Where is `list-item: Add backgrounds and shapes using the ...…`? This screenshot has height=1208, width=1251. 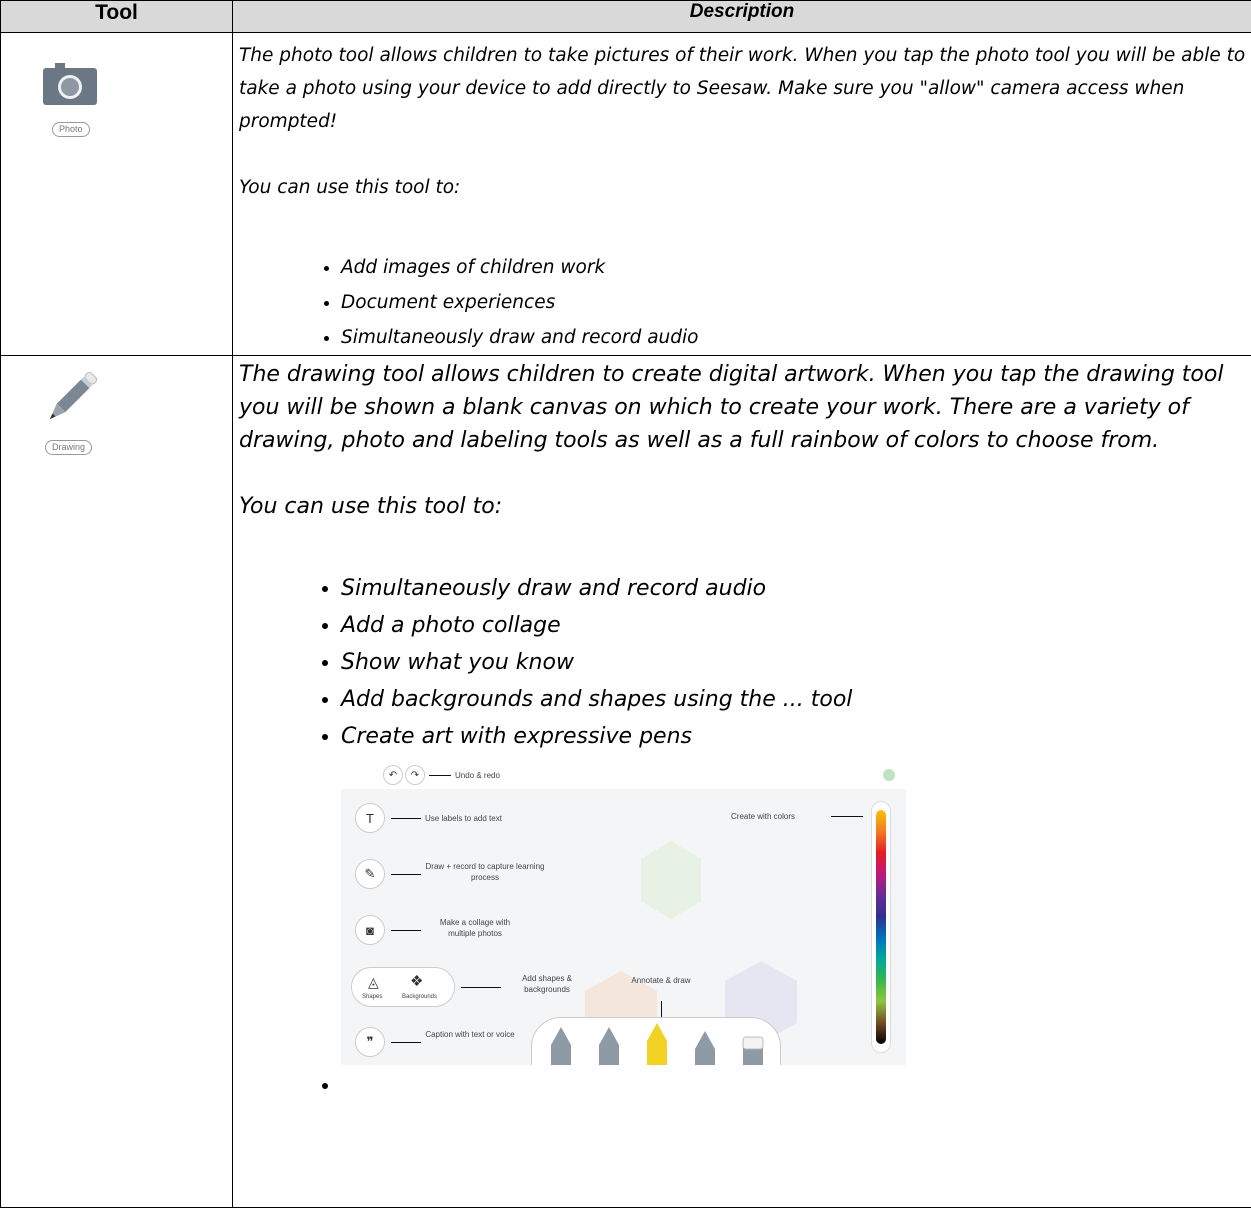 list-item: Add backgrounds and shapes using the ...… is located at coordinates (796, 699).